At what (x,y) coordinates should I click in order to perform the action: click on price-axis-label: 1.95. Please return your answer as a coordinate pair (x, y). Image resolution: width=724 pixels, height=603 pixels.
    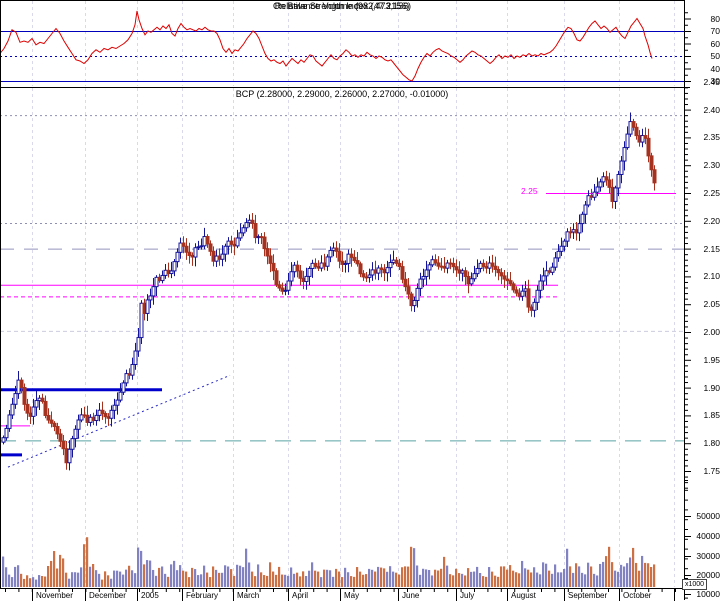
    Looking at the image, I should click on (711, 359).